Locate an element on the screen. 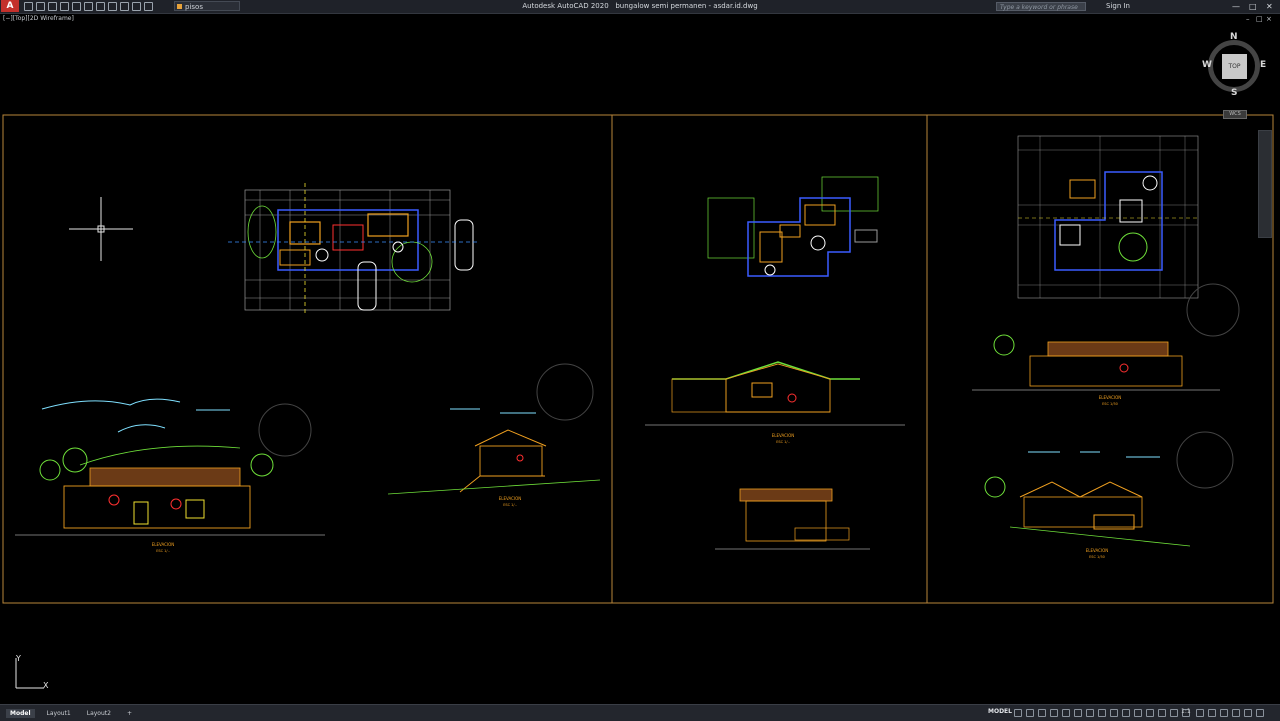  quick-access-toolbar is located at coordinates (88, 6).